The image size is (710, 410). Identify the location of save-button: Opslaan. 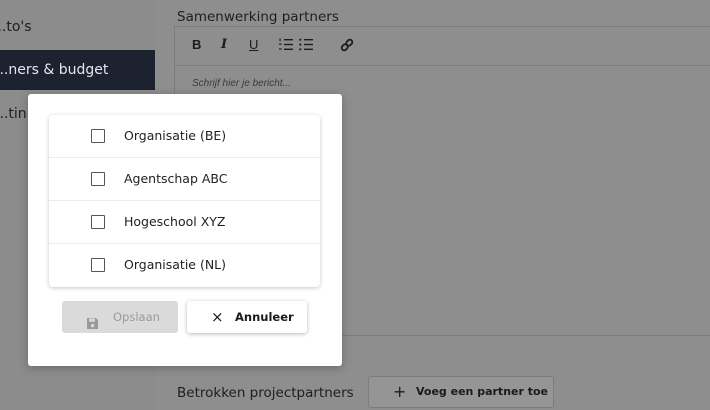
(120, 317).